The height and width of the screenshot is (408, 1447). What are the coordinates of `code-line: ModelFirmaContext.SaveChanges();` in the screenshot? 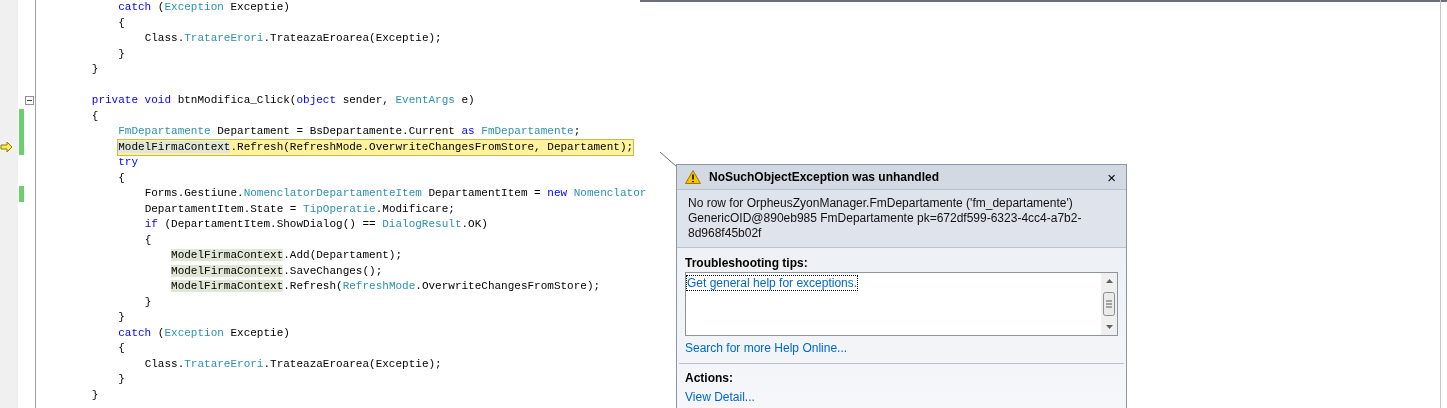 It's located at (277, 271).